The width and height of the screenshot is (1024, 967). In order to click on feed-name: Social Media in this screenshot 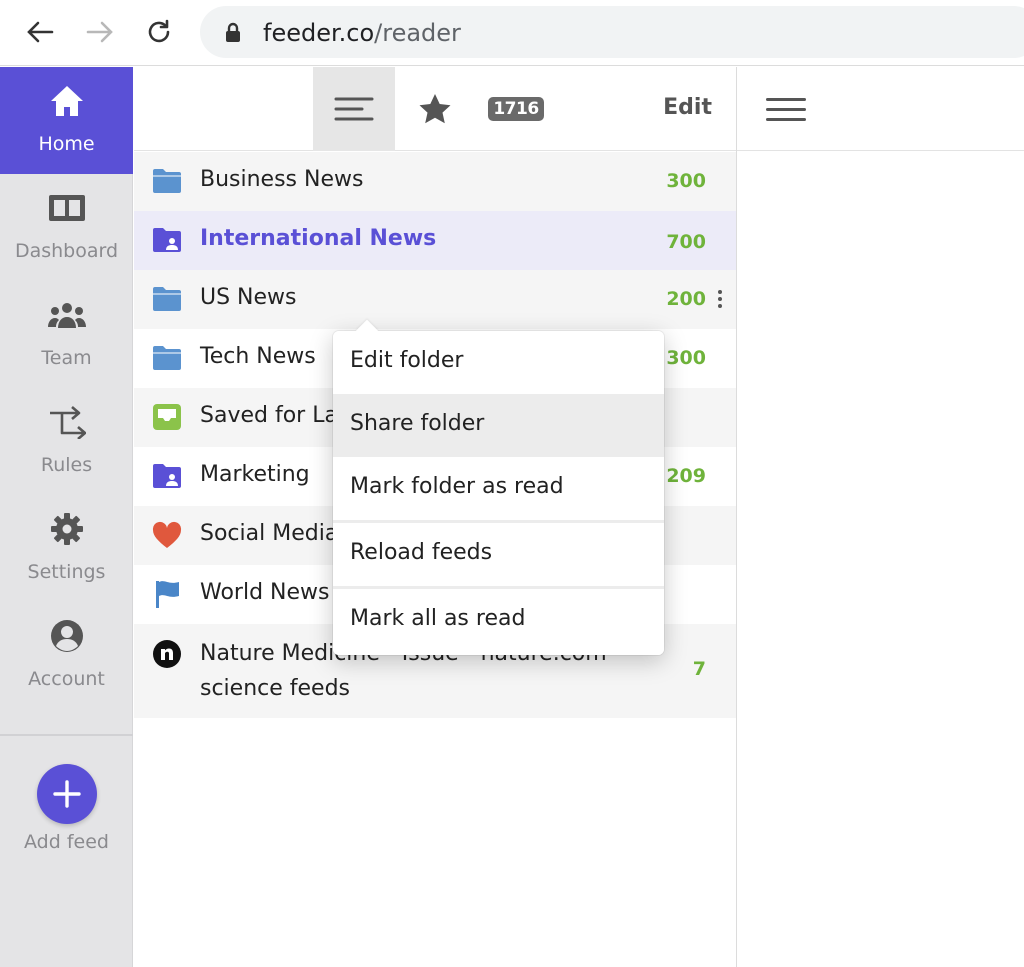, I will do `click(269, 533)`.